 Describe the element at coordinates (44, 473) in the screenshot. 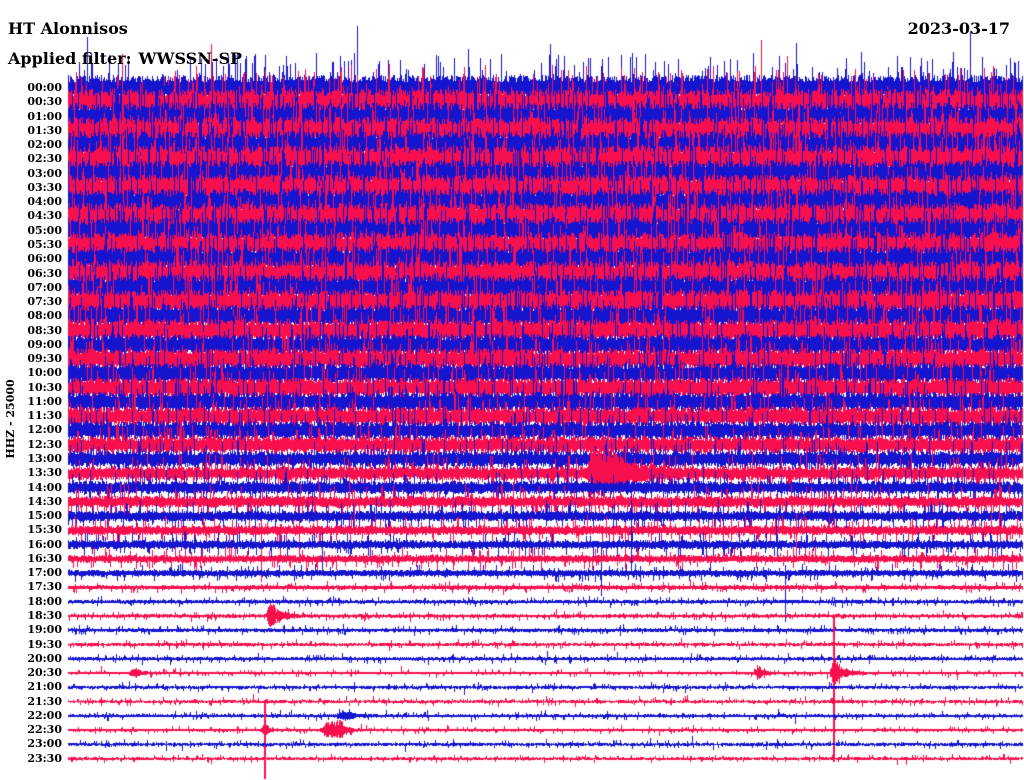

I see `time-label: 13:30` at that location.